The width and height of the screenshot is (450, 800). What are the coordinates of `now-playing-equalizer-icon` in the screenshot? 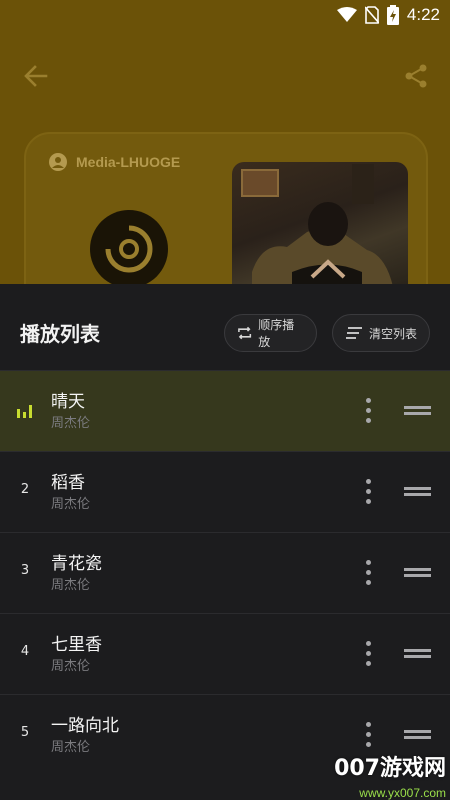 It's located at (25, 411).